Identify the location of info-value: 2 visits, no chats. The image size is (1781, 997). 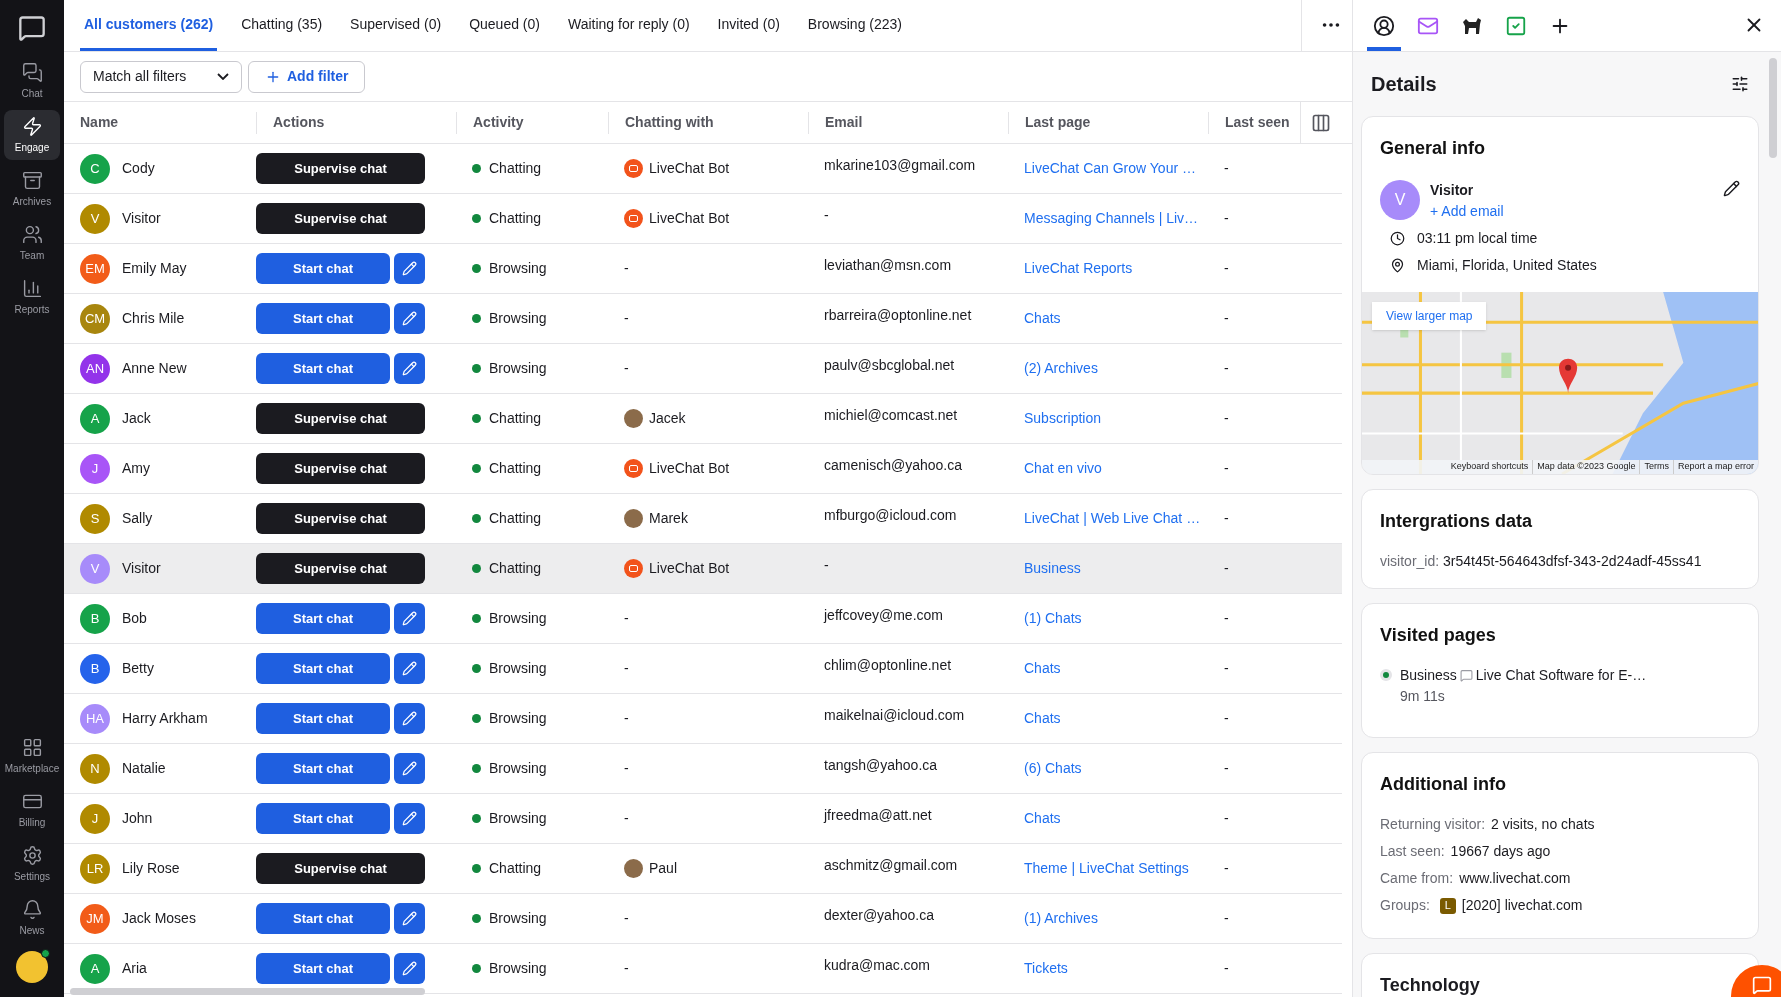
(1543, 824).